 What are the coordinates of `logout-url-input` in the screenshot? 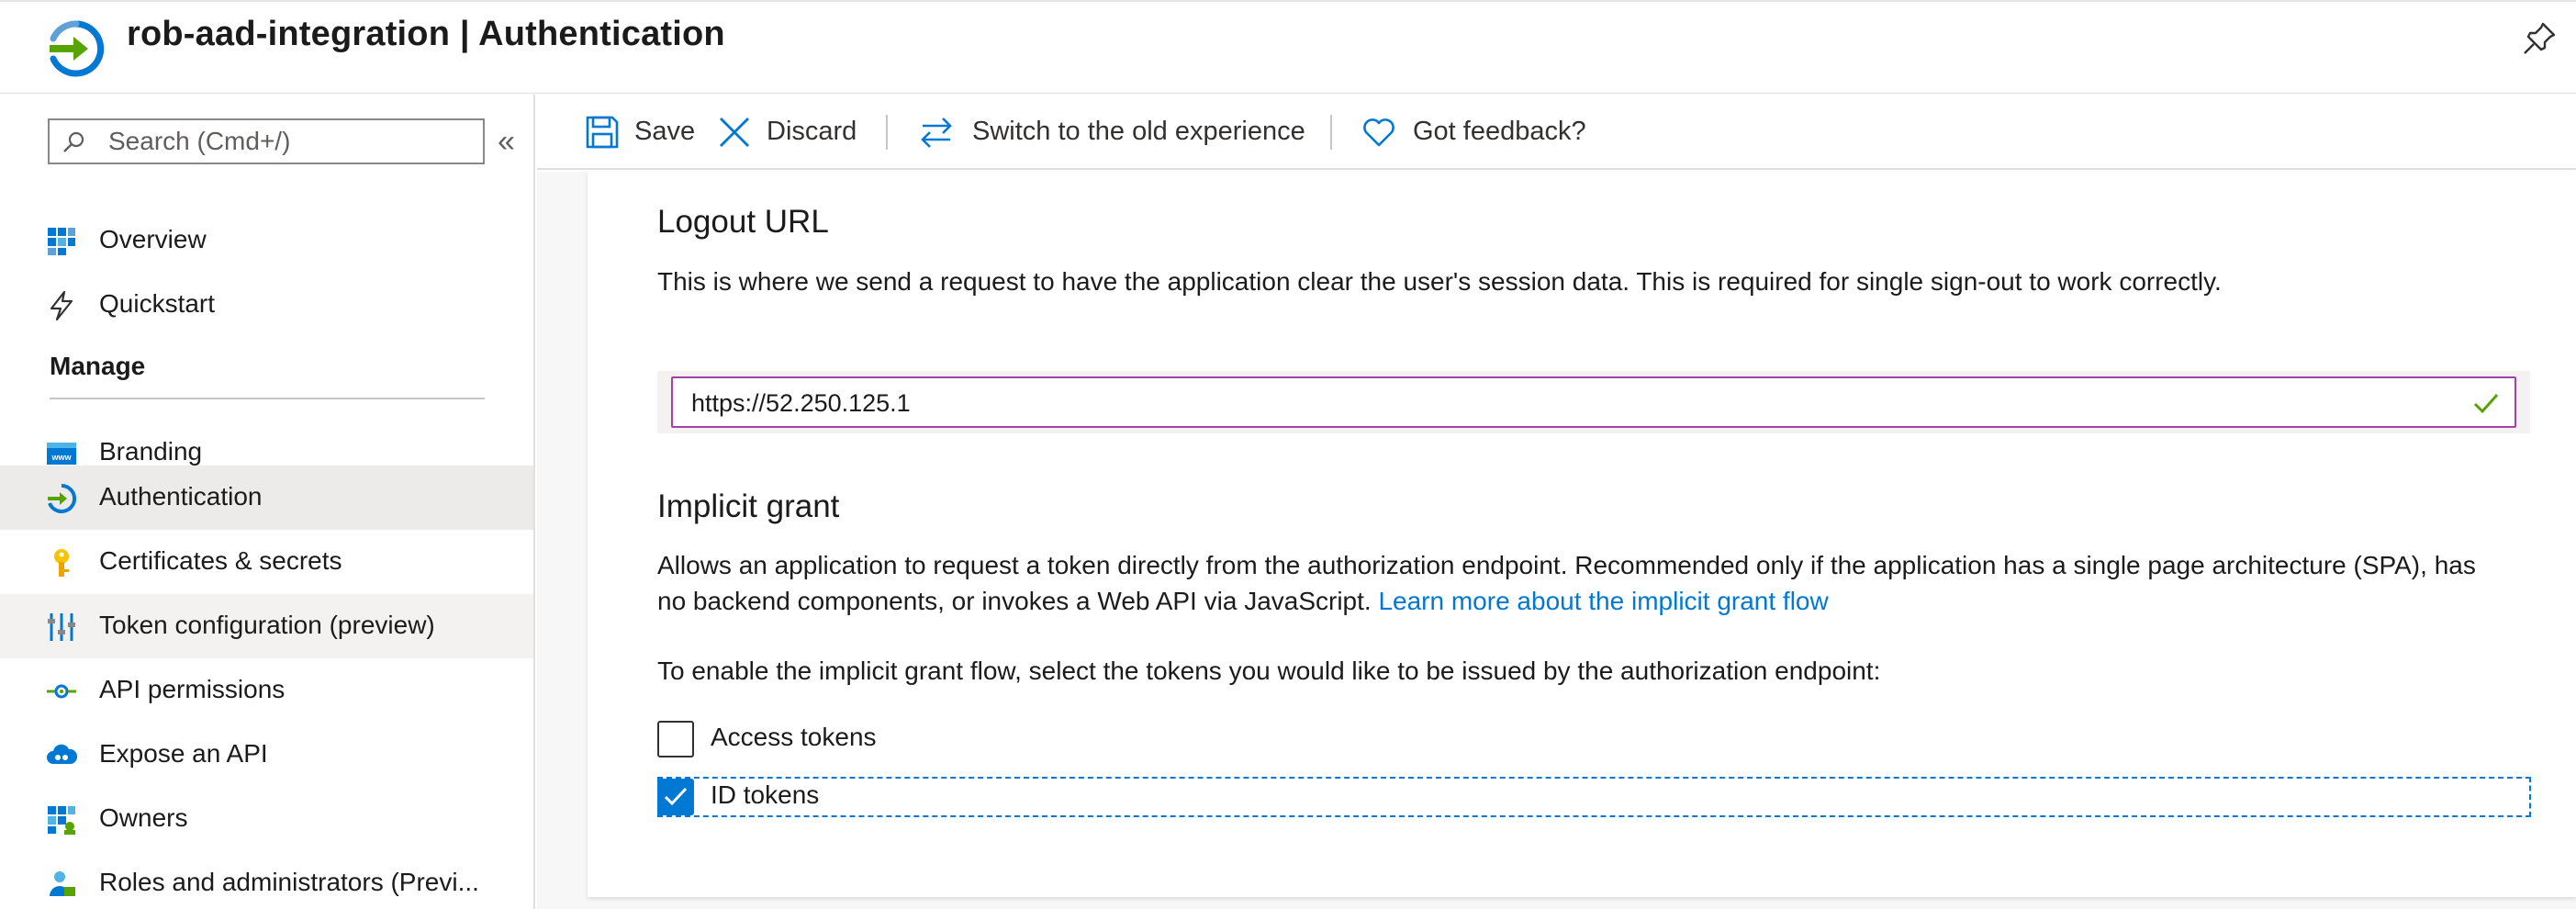 It's located at (1563, 403).